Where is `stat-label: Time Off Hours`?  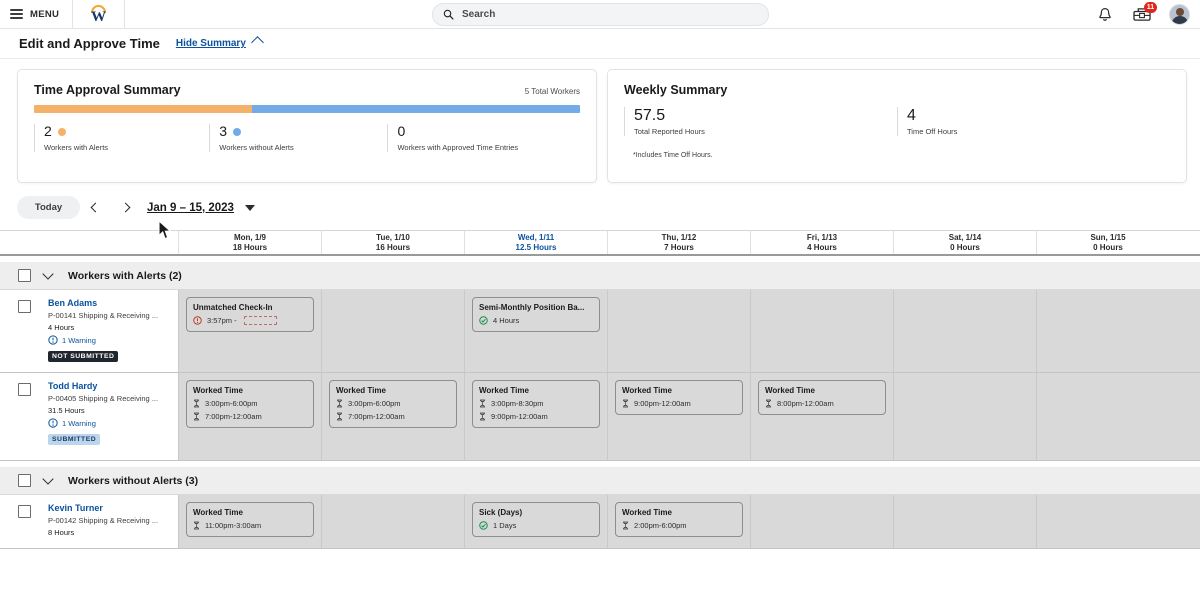 stat-label: Time Off Hours is located at coordinates (932, 131).